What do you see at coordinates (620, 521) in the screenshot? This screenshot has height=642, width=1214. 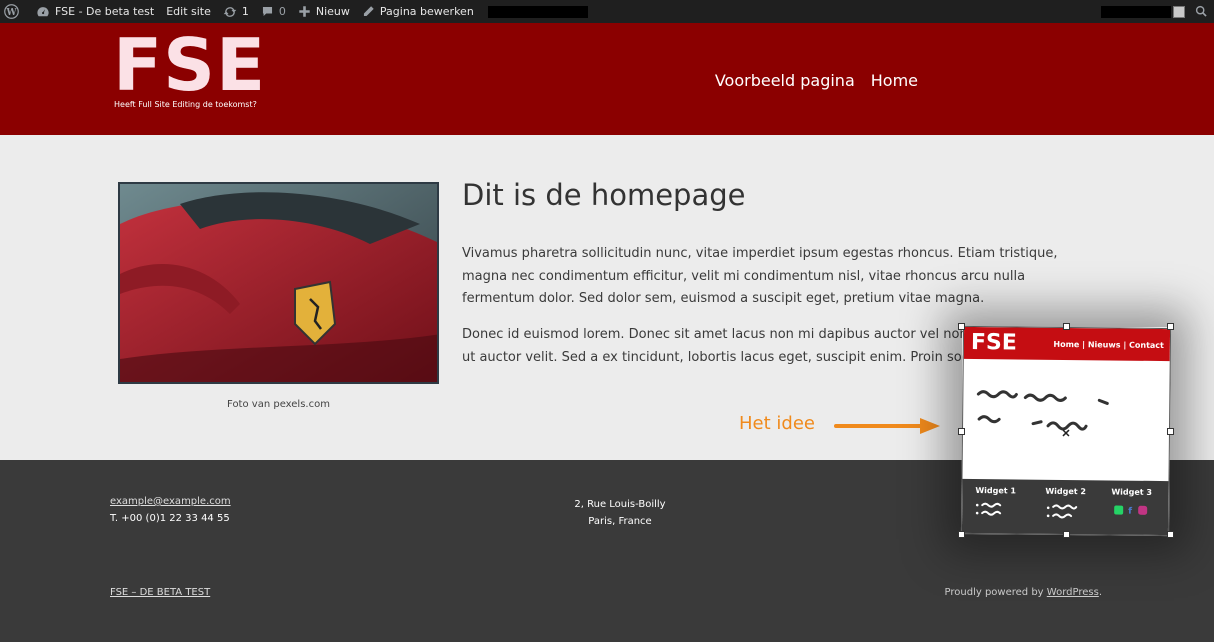 I see `footer-address-line2: Paris, France` at bounding box center [620, 521].